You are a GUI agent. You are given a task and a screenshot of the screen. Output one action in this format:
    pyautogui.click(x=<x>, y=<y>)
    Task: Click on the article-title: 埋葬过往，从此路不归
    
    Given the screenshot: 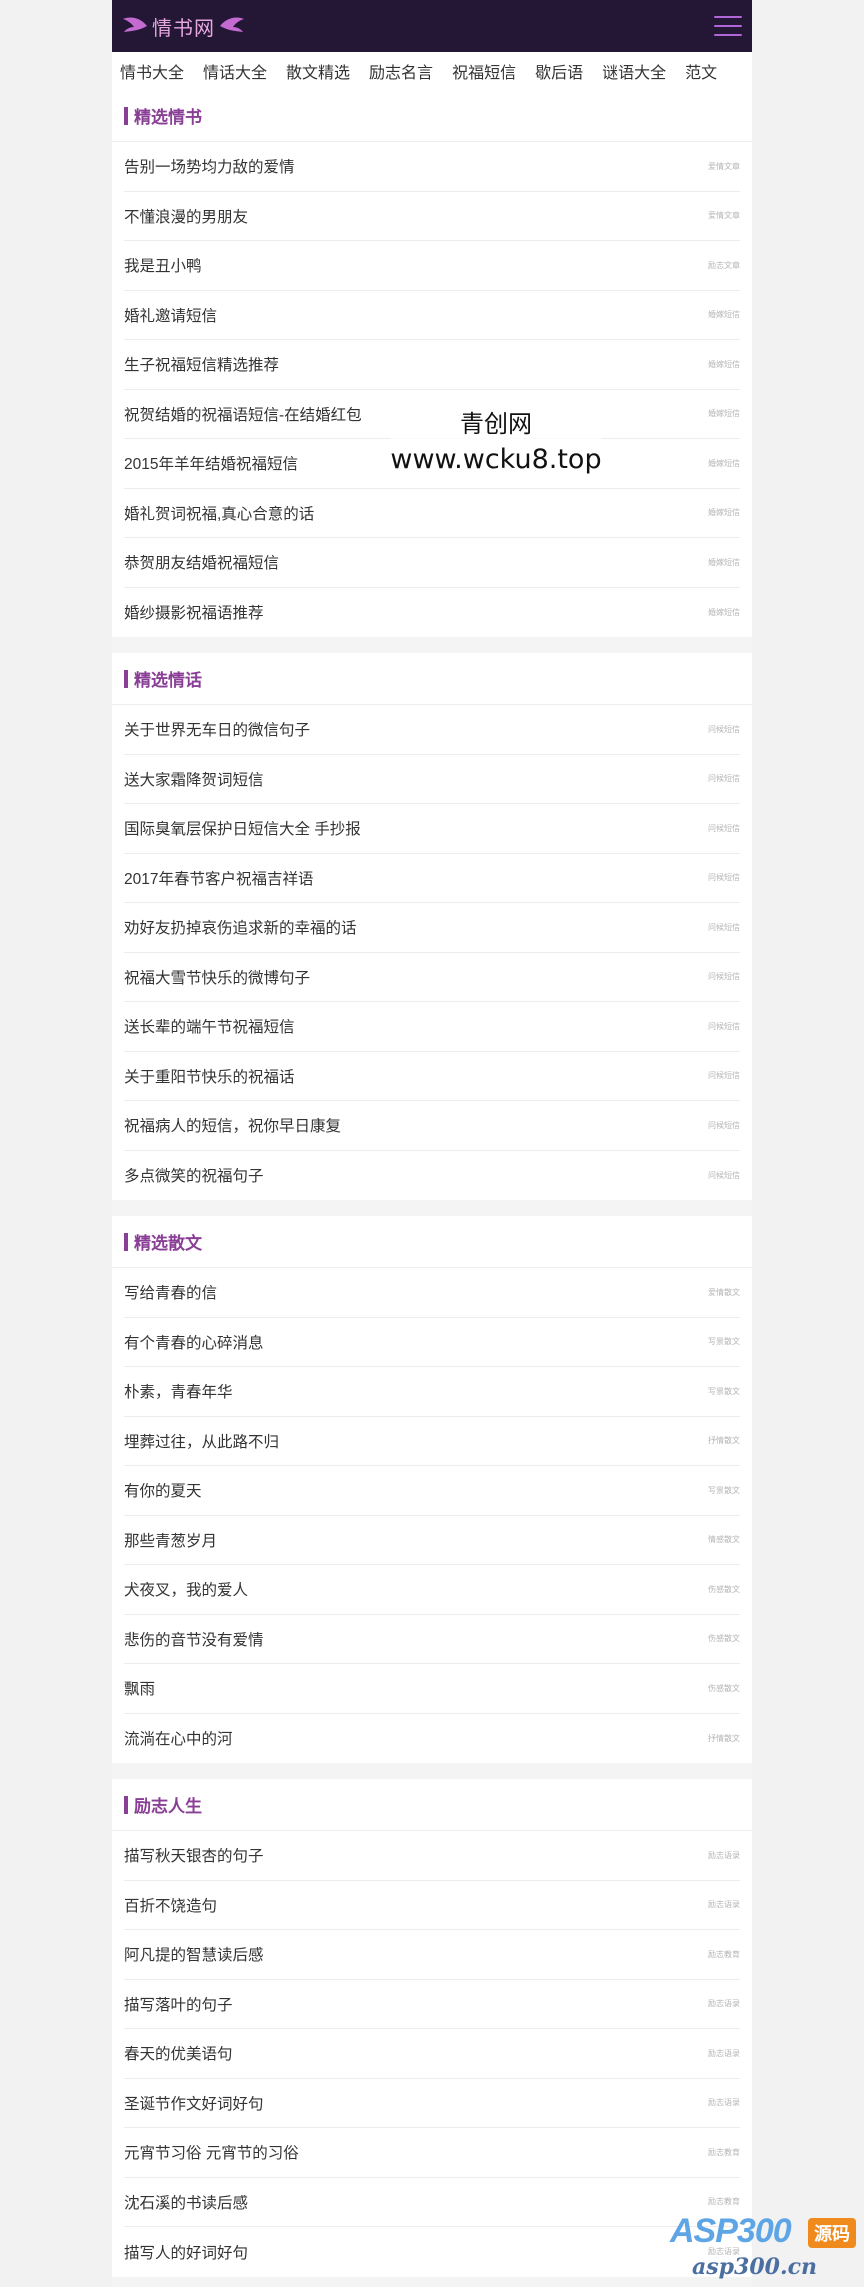 What is the action you would take?
    pyautogui.click(x=201, y=1441)
    